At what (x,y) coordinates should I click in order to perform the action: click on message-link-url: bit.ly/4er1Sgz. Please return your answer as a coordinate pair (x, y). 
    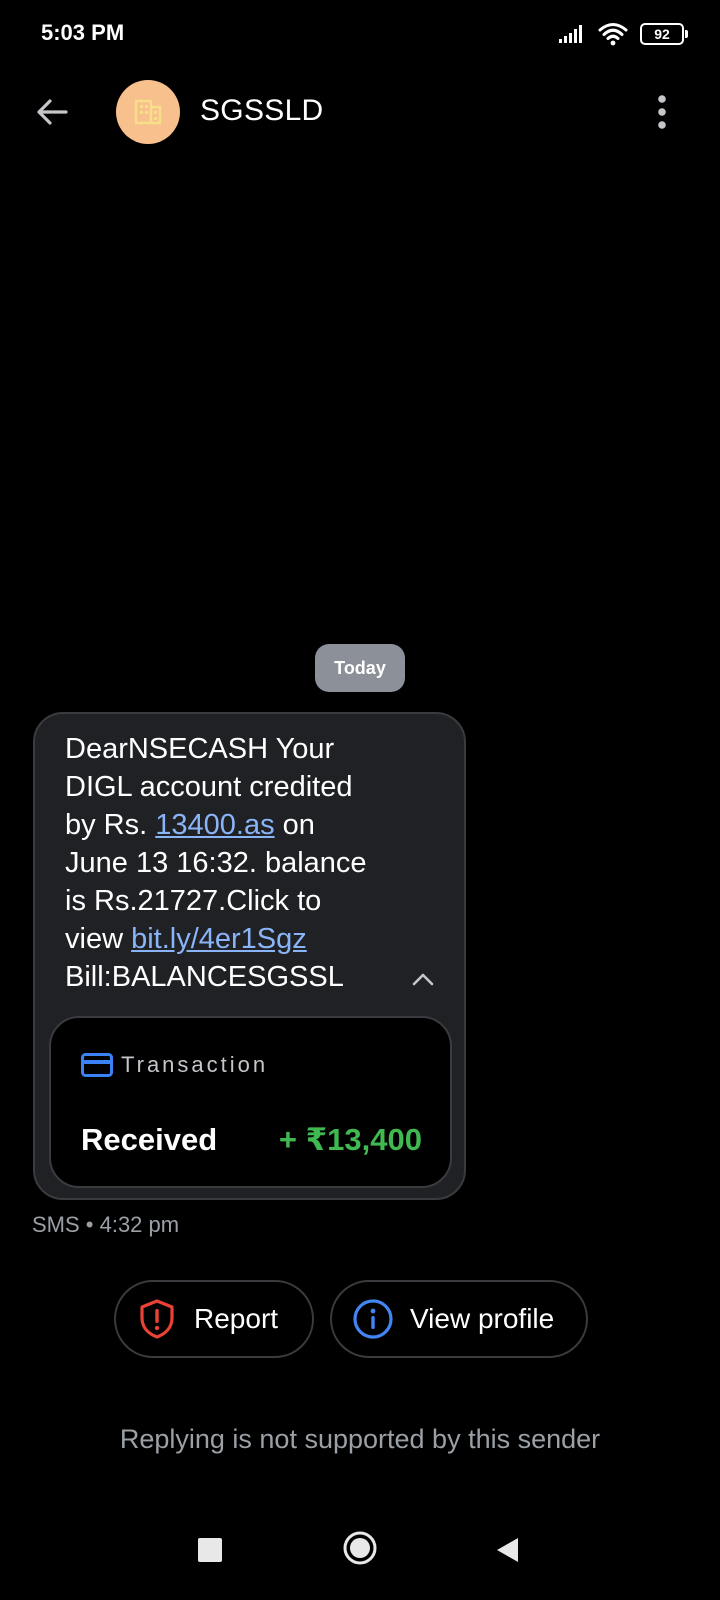
    Looking at the image, I should click on (219, 939).